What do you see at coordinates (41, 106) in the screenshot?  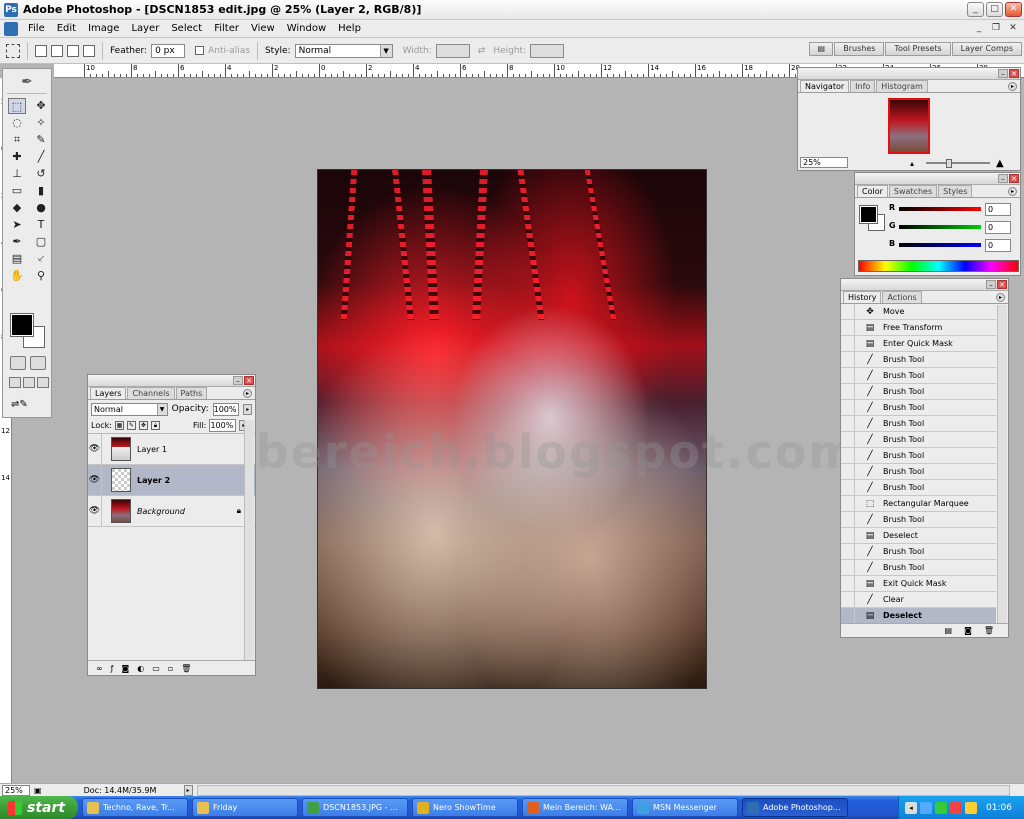 I see `move-tool-icon: ✥` at bounding box center [41, 106].